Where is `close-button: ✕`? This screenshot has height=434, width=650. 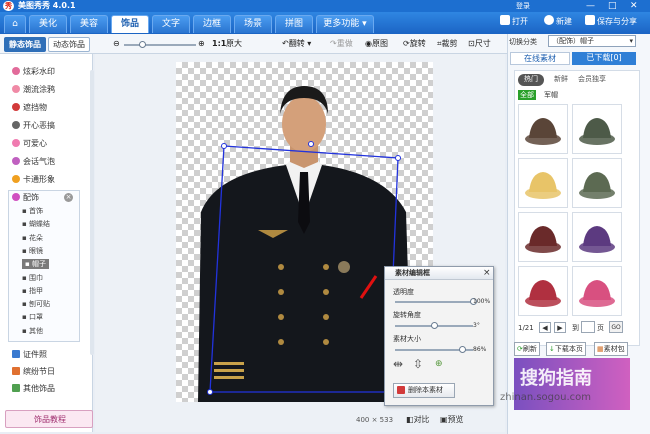 close-button: ✕ is located at coordinates (634, 6).